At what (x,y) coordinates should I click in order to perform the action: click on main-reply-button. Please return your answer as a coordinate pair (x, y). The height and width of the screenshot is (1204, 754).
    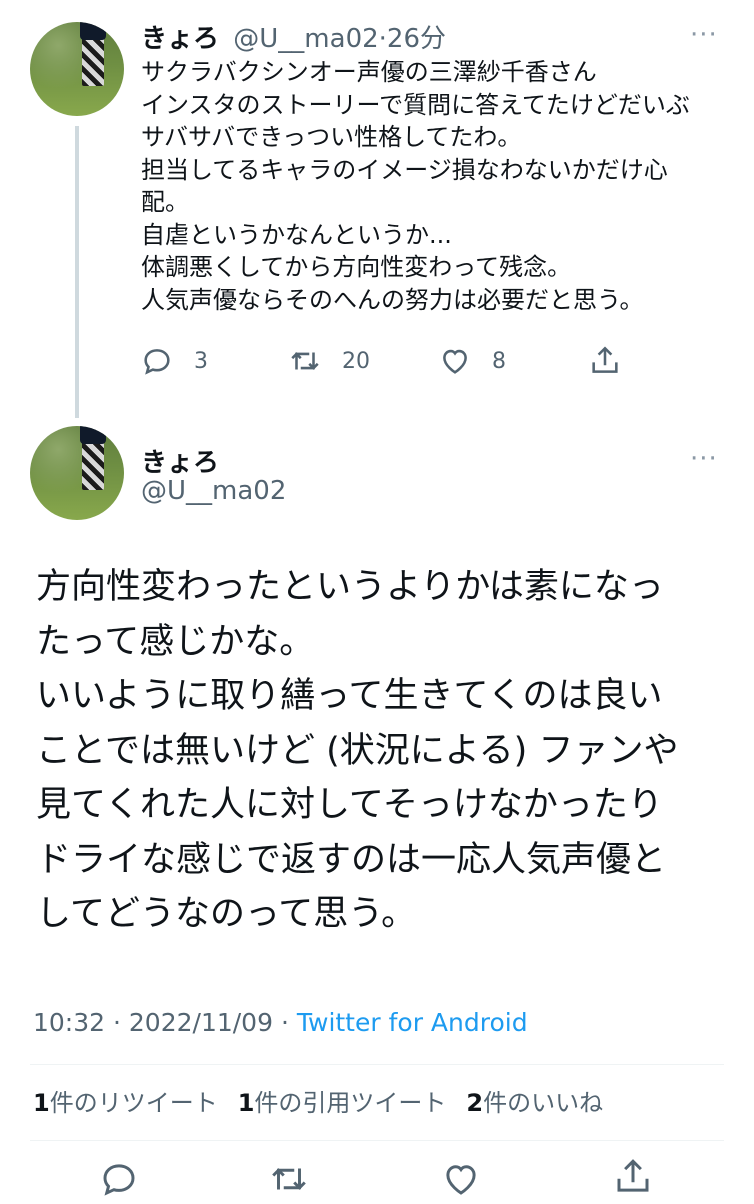
    Looking at the image, I should click on (119, 1181).